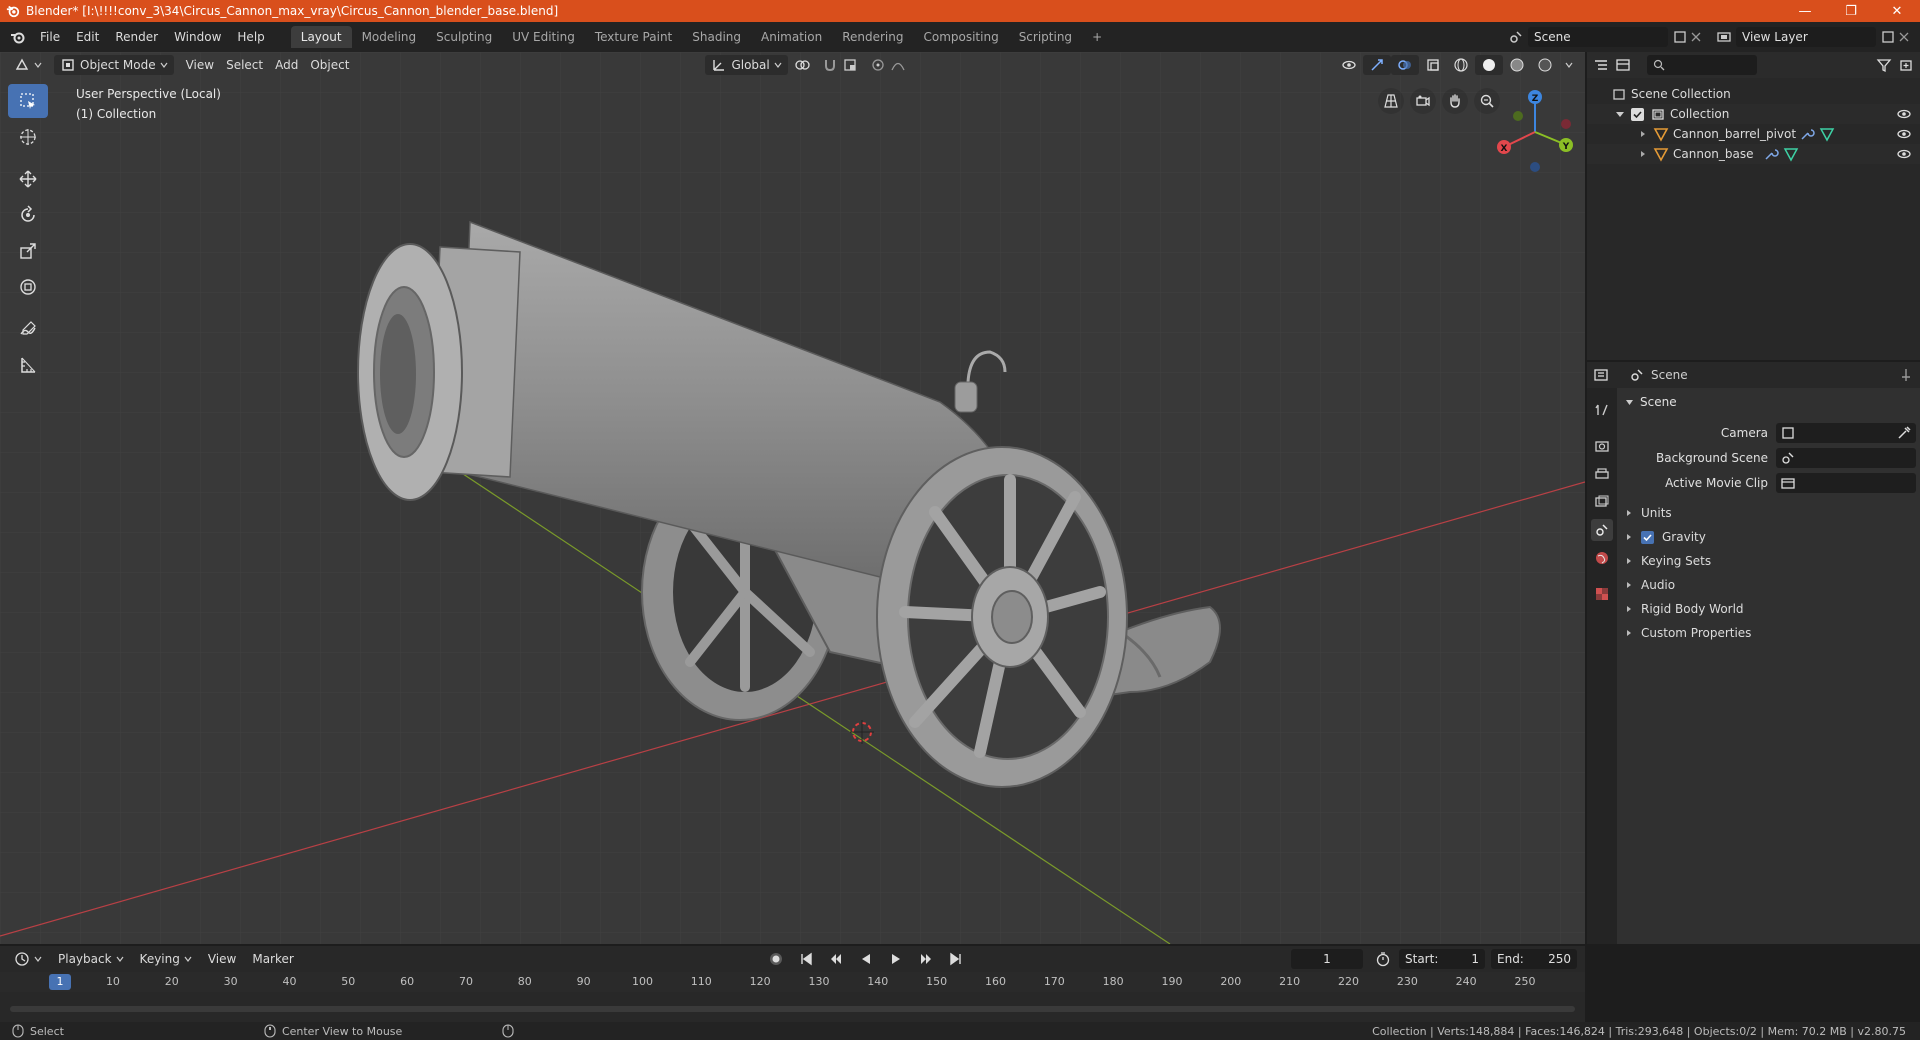  What do you see at coordinates (1598, 37) in the screenshot?
I see `scene-selector: Scene` at bounding box center [1598, 37].